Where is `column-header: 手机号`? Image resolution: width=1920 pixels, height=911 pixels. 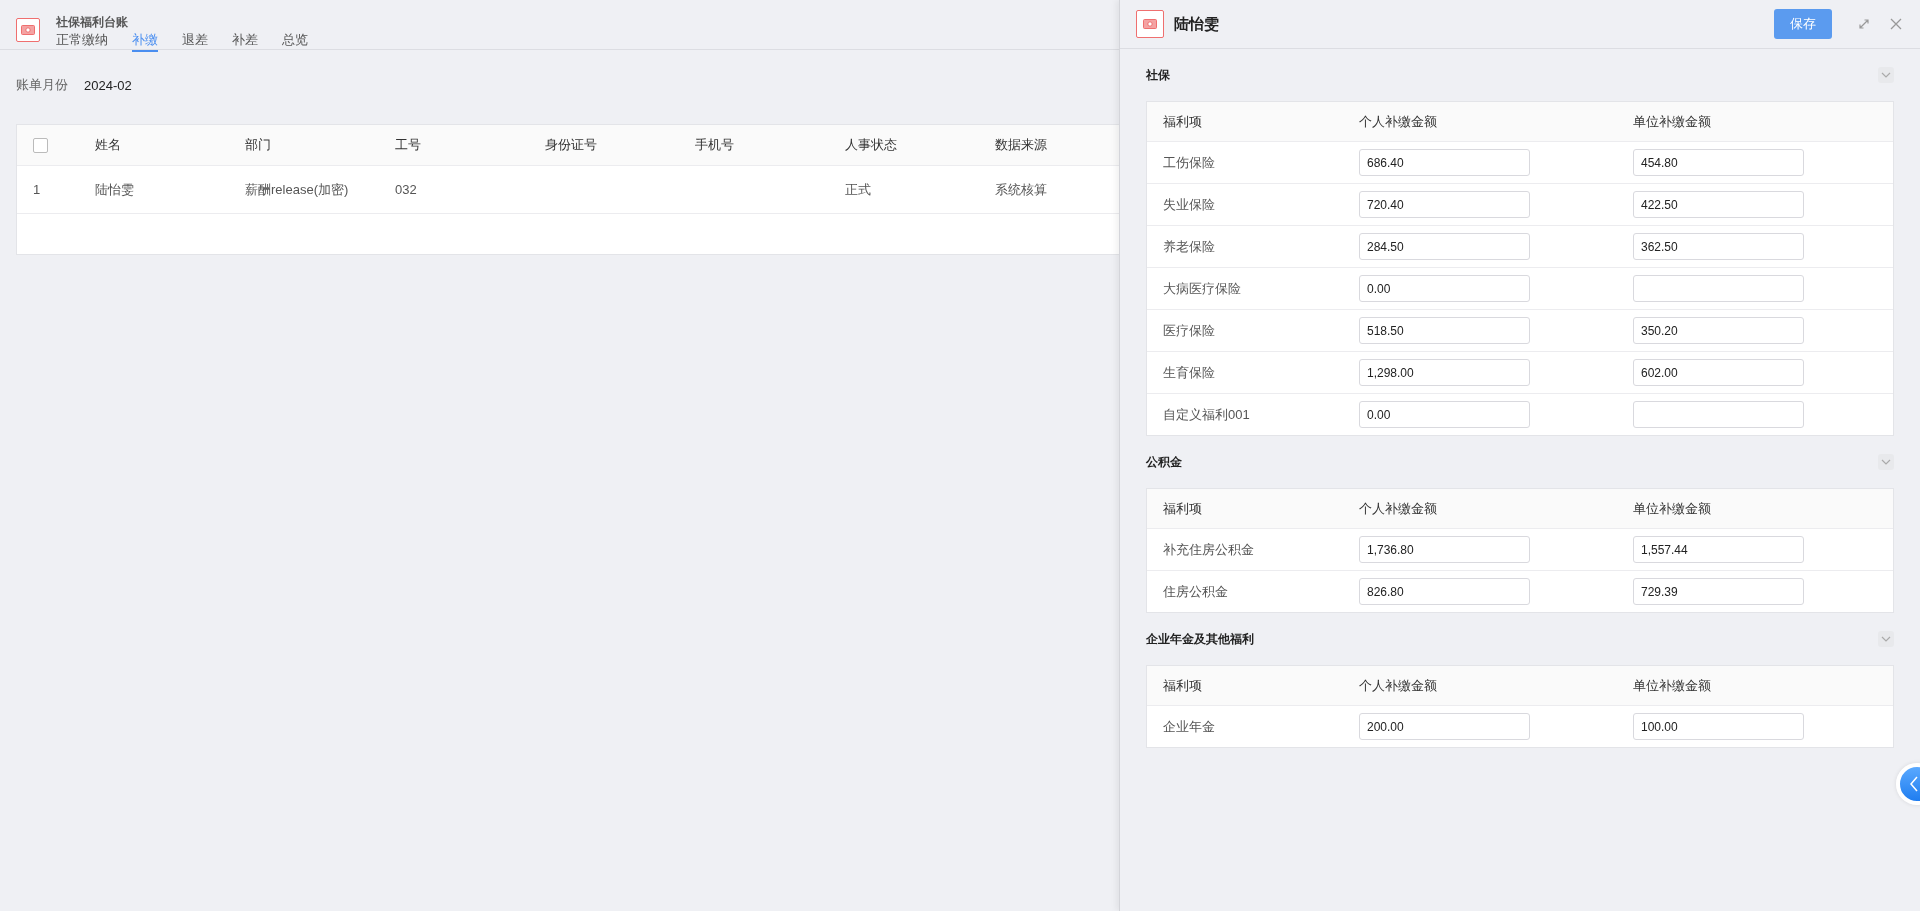
column-header: 手机号 is located at coordinates (714, 145).